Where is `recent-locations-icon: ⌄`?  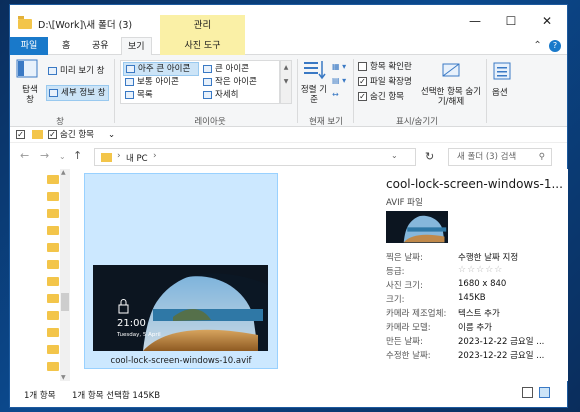 recent-locations-icon: ⌄ is located at coordinates (62, 156).